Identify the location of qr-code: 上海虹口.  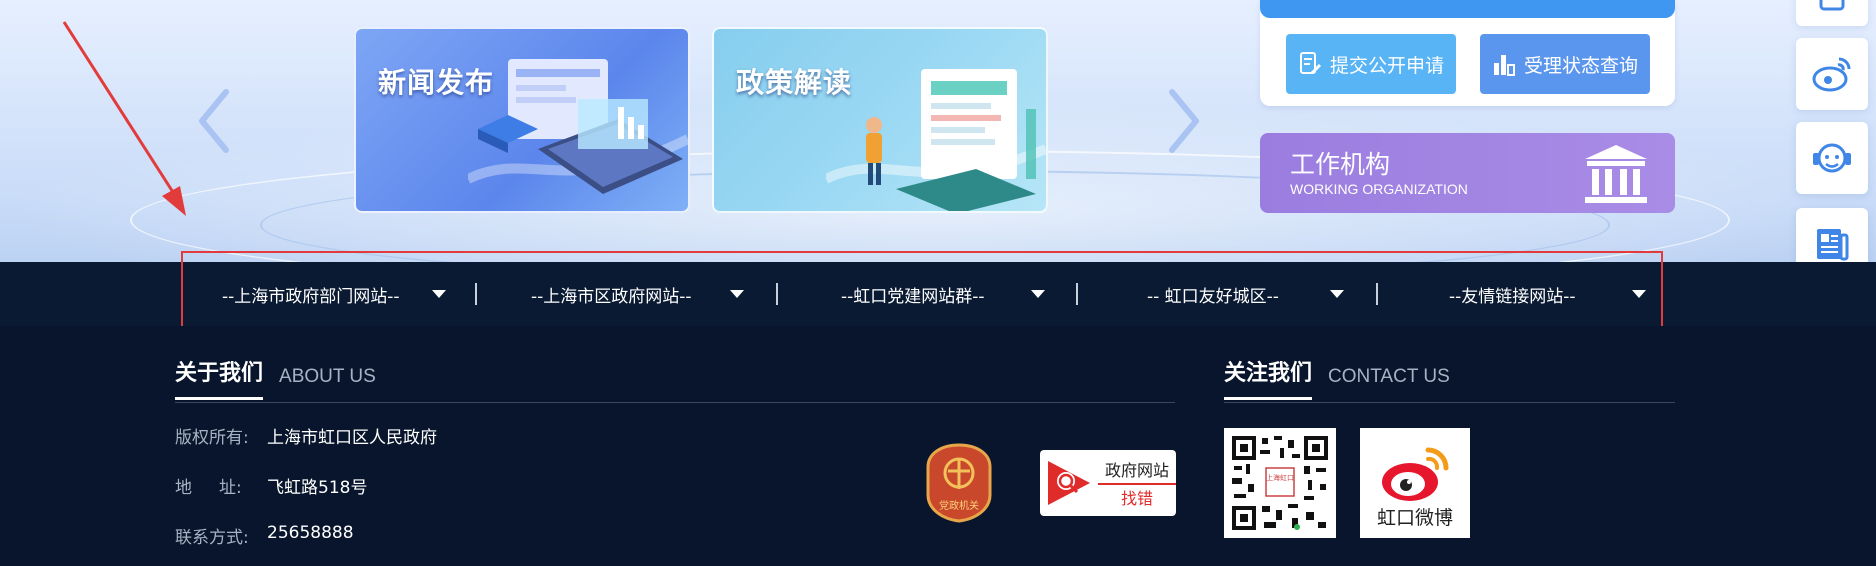
(1280, 483).